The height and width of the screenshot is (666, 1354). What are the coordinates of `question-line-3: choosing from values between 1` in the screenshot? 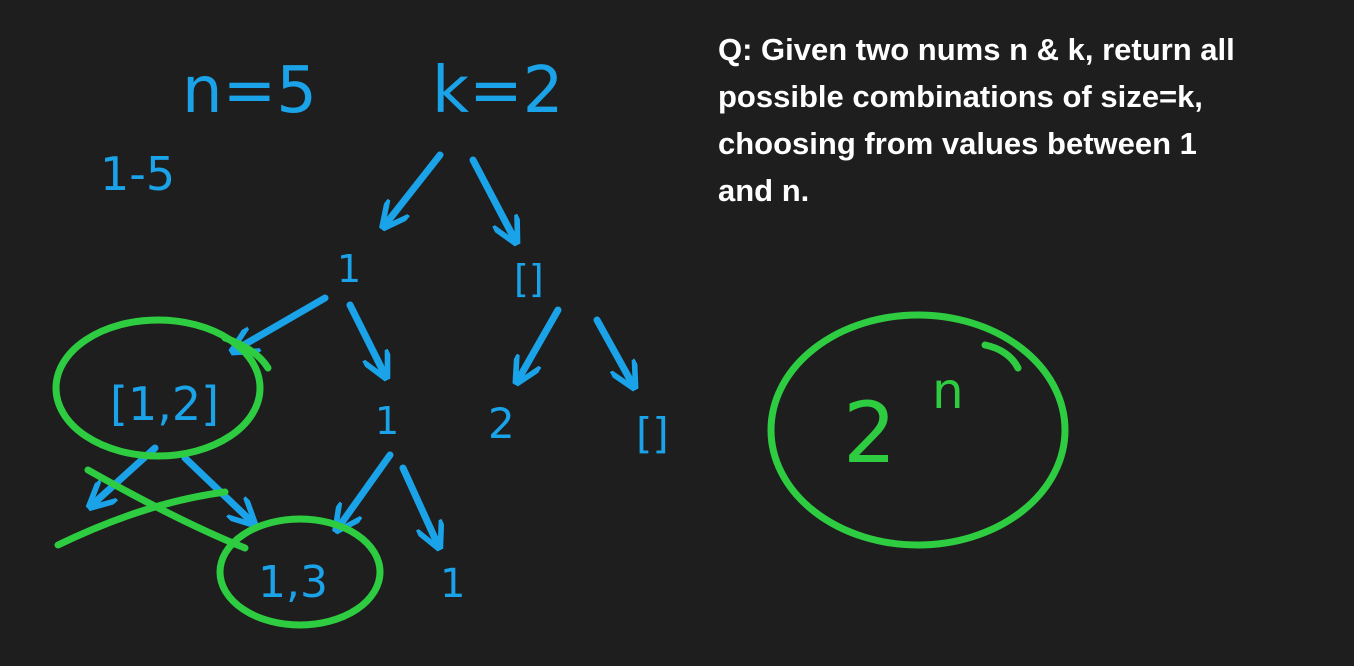 It's located at (957, 143).